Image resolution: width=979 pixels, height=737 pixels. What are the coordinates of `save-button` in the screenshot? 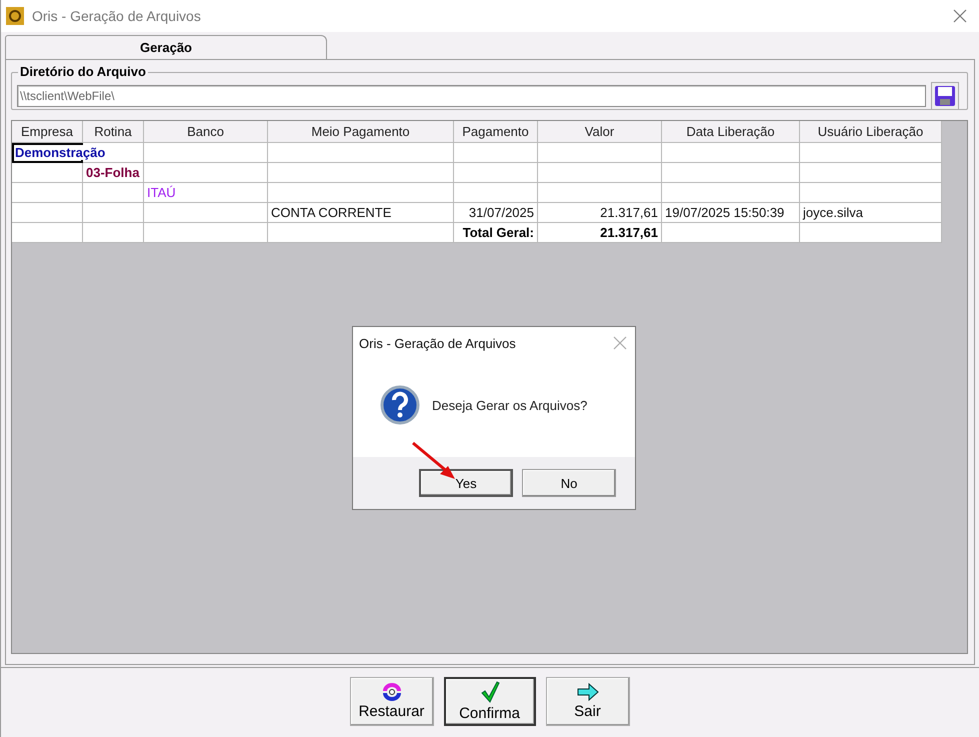 It's located at (945, 96).